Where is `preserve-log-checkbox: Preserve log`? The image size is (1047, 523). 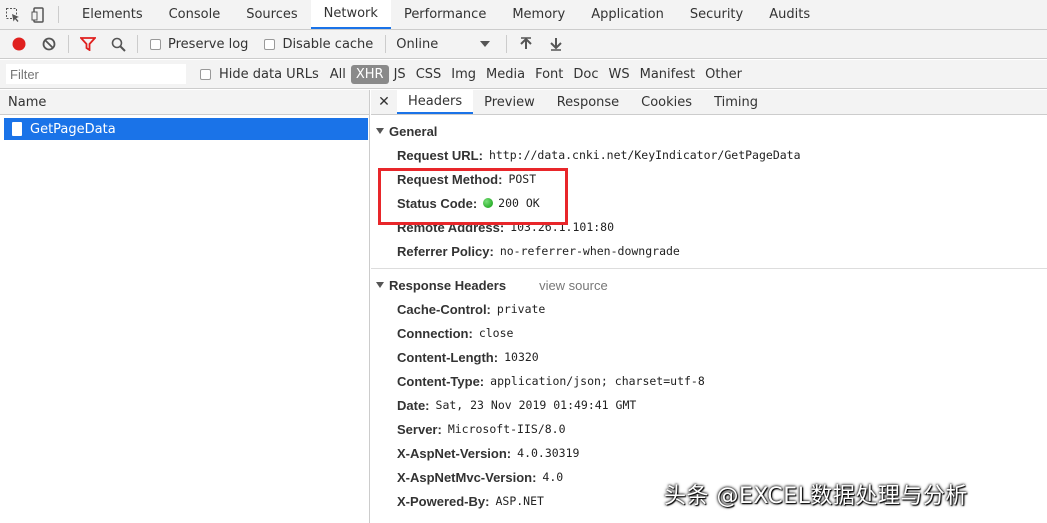 preserve-log-checkbox: Preserve log is located at coordinates (199, 44).